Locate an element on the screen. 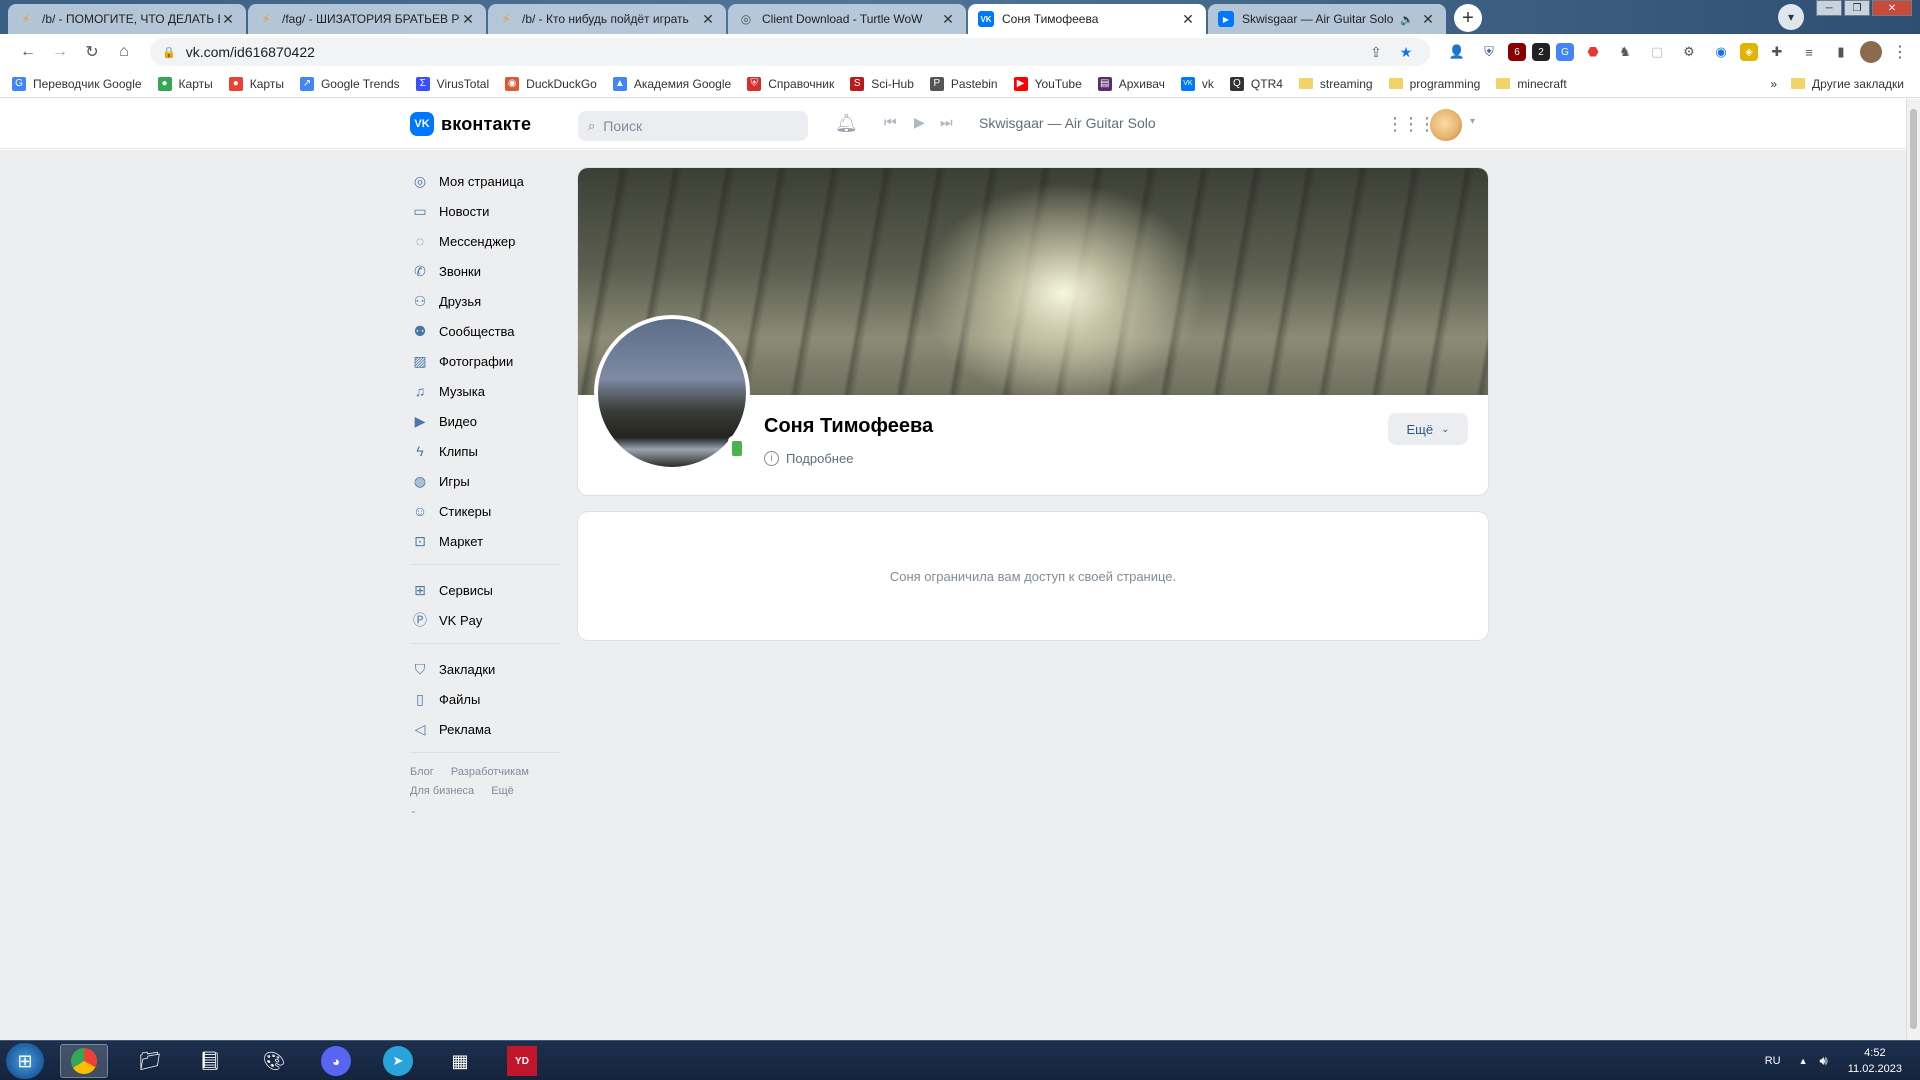  bookmark-item: ◉ DuckDuckGo is located at coordinates (551, 83).